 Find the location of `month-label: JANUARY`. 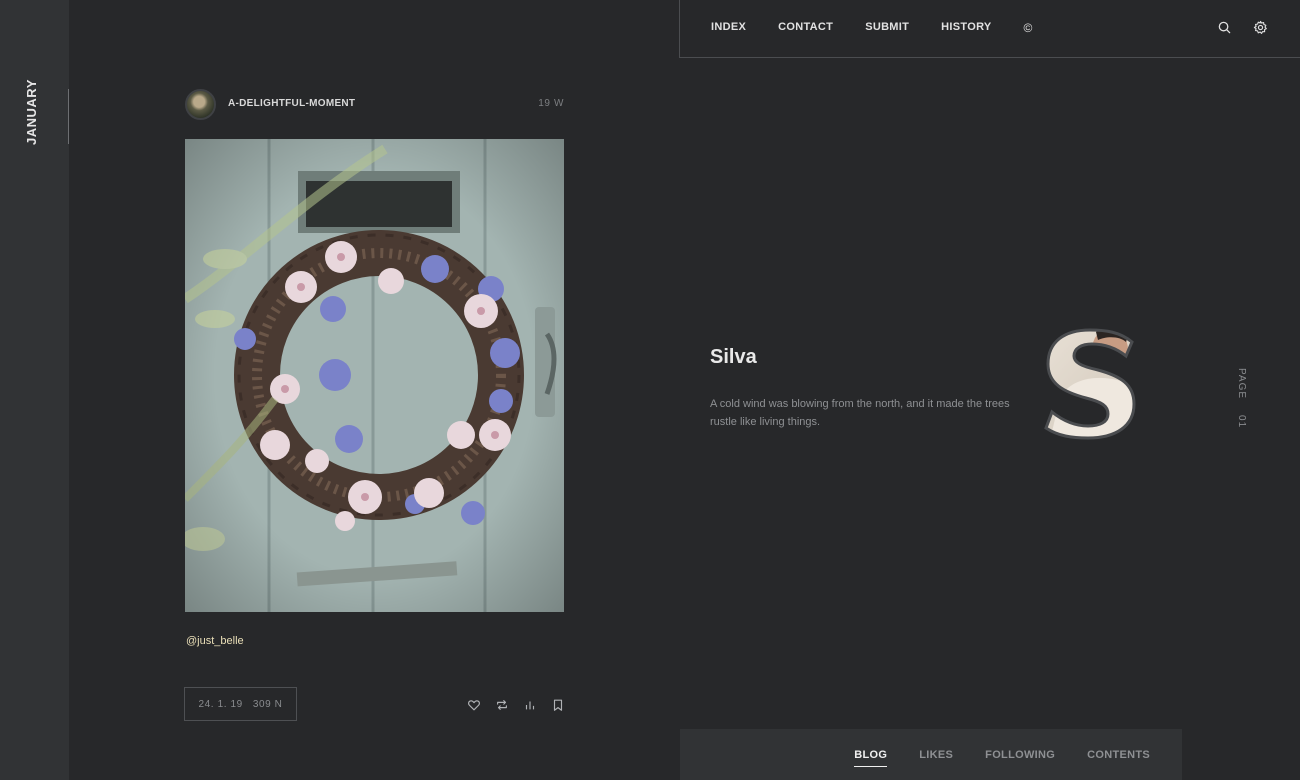

month-label: JANUARY is located at coordinates (31, 112).